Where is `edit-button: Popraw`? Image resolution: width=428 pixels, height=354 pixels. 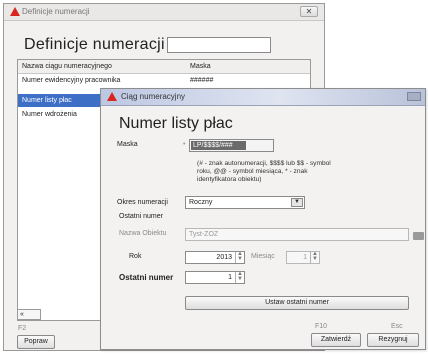 edit-button: Popraw is located at coordinates (36, 342).